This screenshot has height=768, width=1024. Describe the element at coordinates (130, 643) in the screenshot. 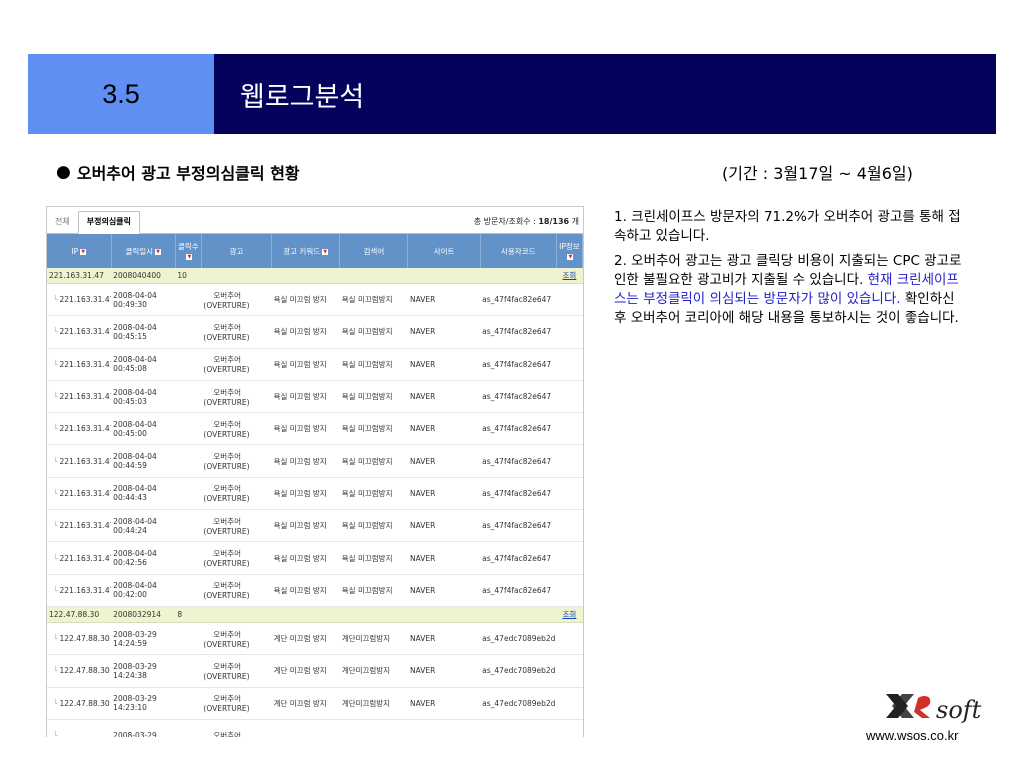

I see `row-time: 14:24:59` at that location.